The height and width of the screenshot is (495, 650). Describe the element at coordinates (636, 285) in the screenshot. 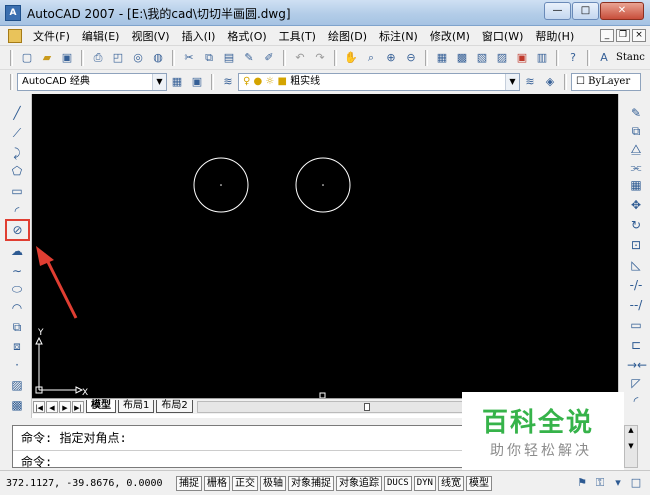

I see `trim-icon: -/-` at that location.